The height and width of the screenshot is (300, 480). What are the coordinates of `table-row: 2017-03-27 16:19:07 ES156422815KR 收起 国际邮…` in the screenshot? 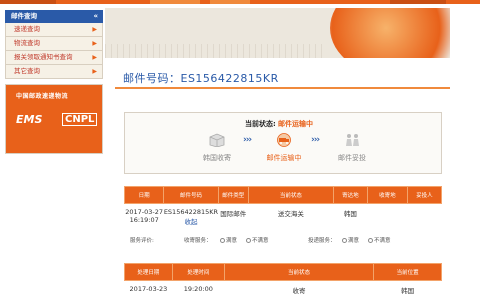 It's located at (283, 215).